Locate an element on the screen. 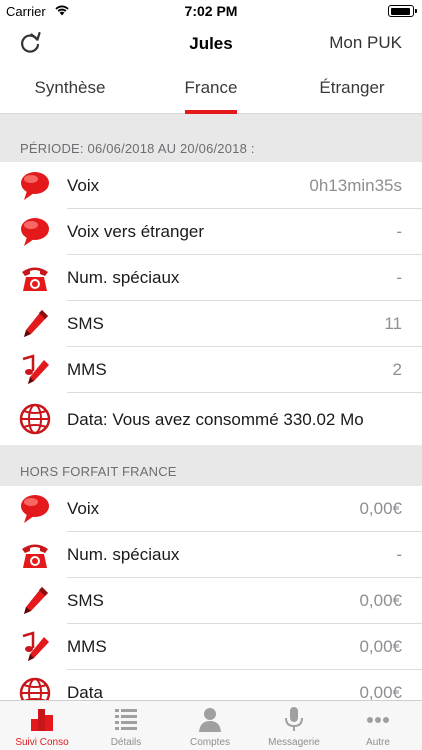 The height and width of the screenshot is (750, 422). bar-chart-icon is located at coordinates (42, 720).